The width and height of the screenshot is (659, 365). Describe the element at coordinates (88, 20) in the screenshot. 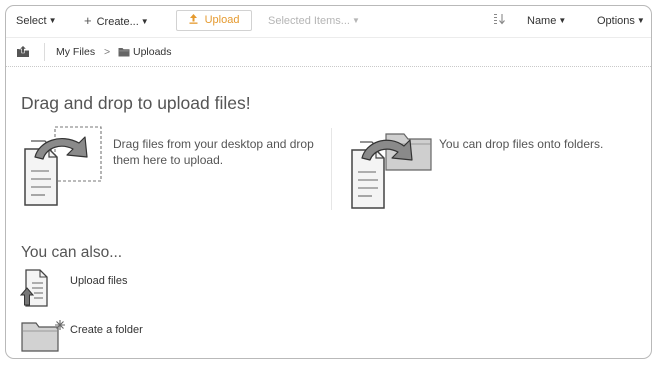

I see `plus-icon: +` at that location.